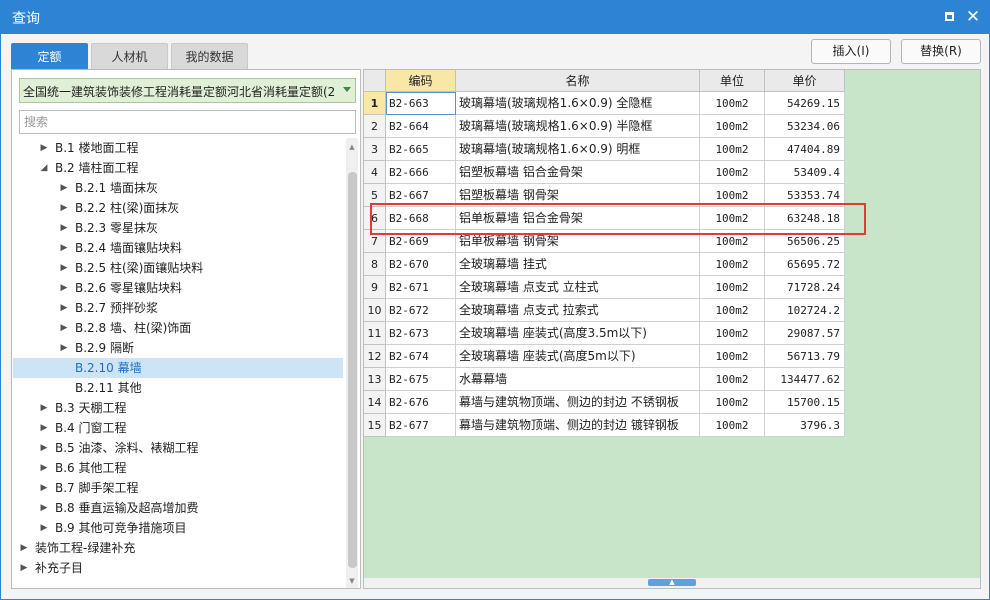  Describe the element at coordinates (187, 90) in the screenshot. I see `quota-library-dropdown: 全国统一建筑装饰装修工程消耗量定额河北省消耗量定额(2012)` at that location.